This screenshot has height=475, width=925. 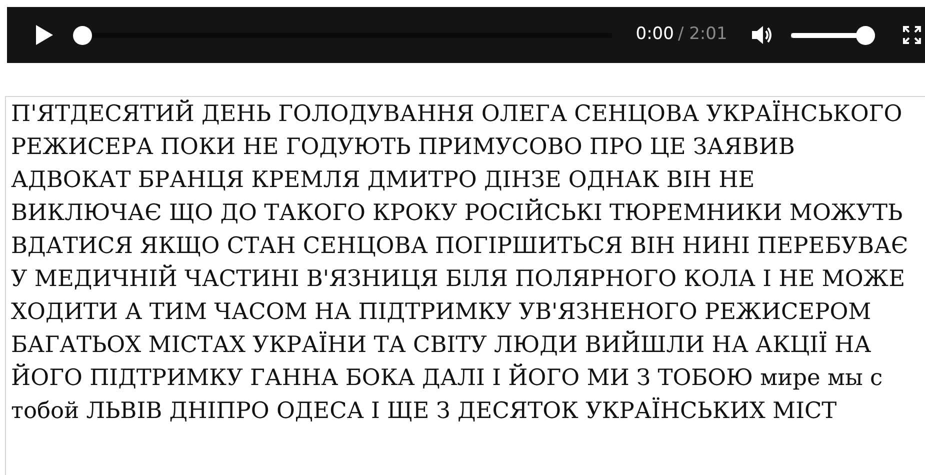 I want to click on fullscreen-icon, so click(x=912, y=35).